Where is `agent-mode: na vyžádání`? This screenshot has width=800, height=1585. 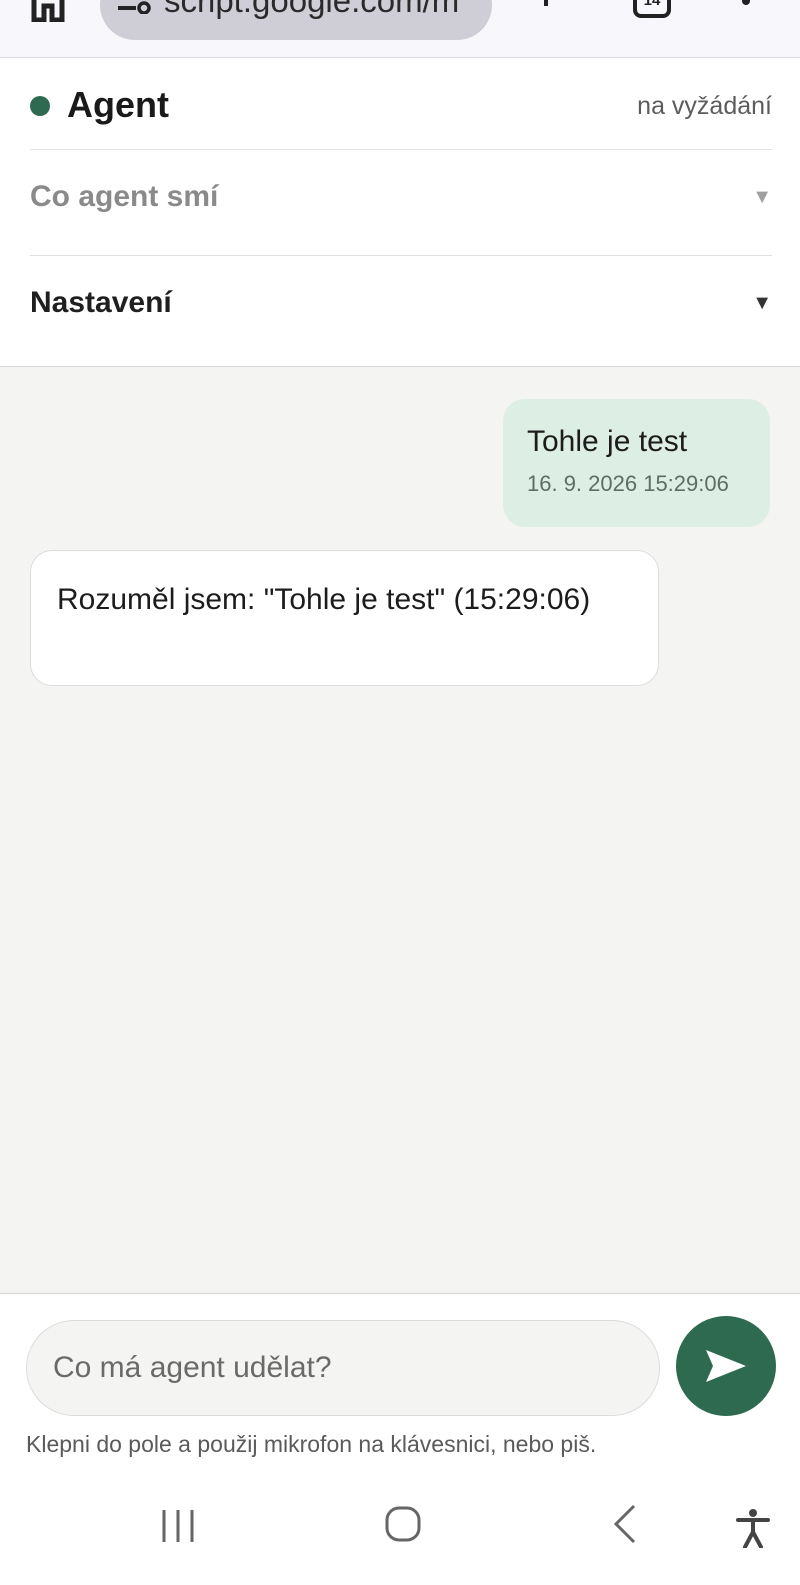
agent-mode: na vyžádání is located at coordinates (704, 106).